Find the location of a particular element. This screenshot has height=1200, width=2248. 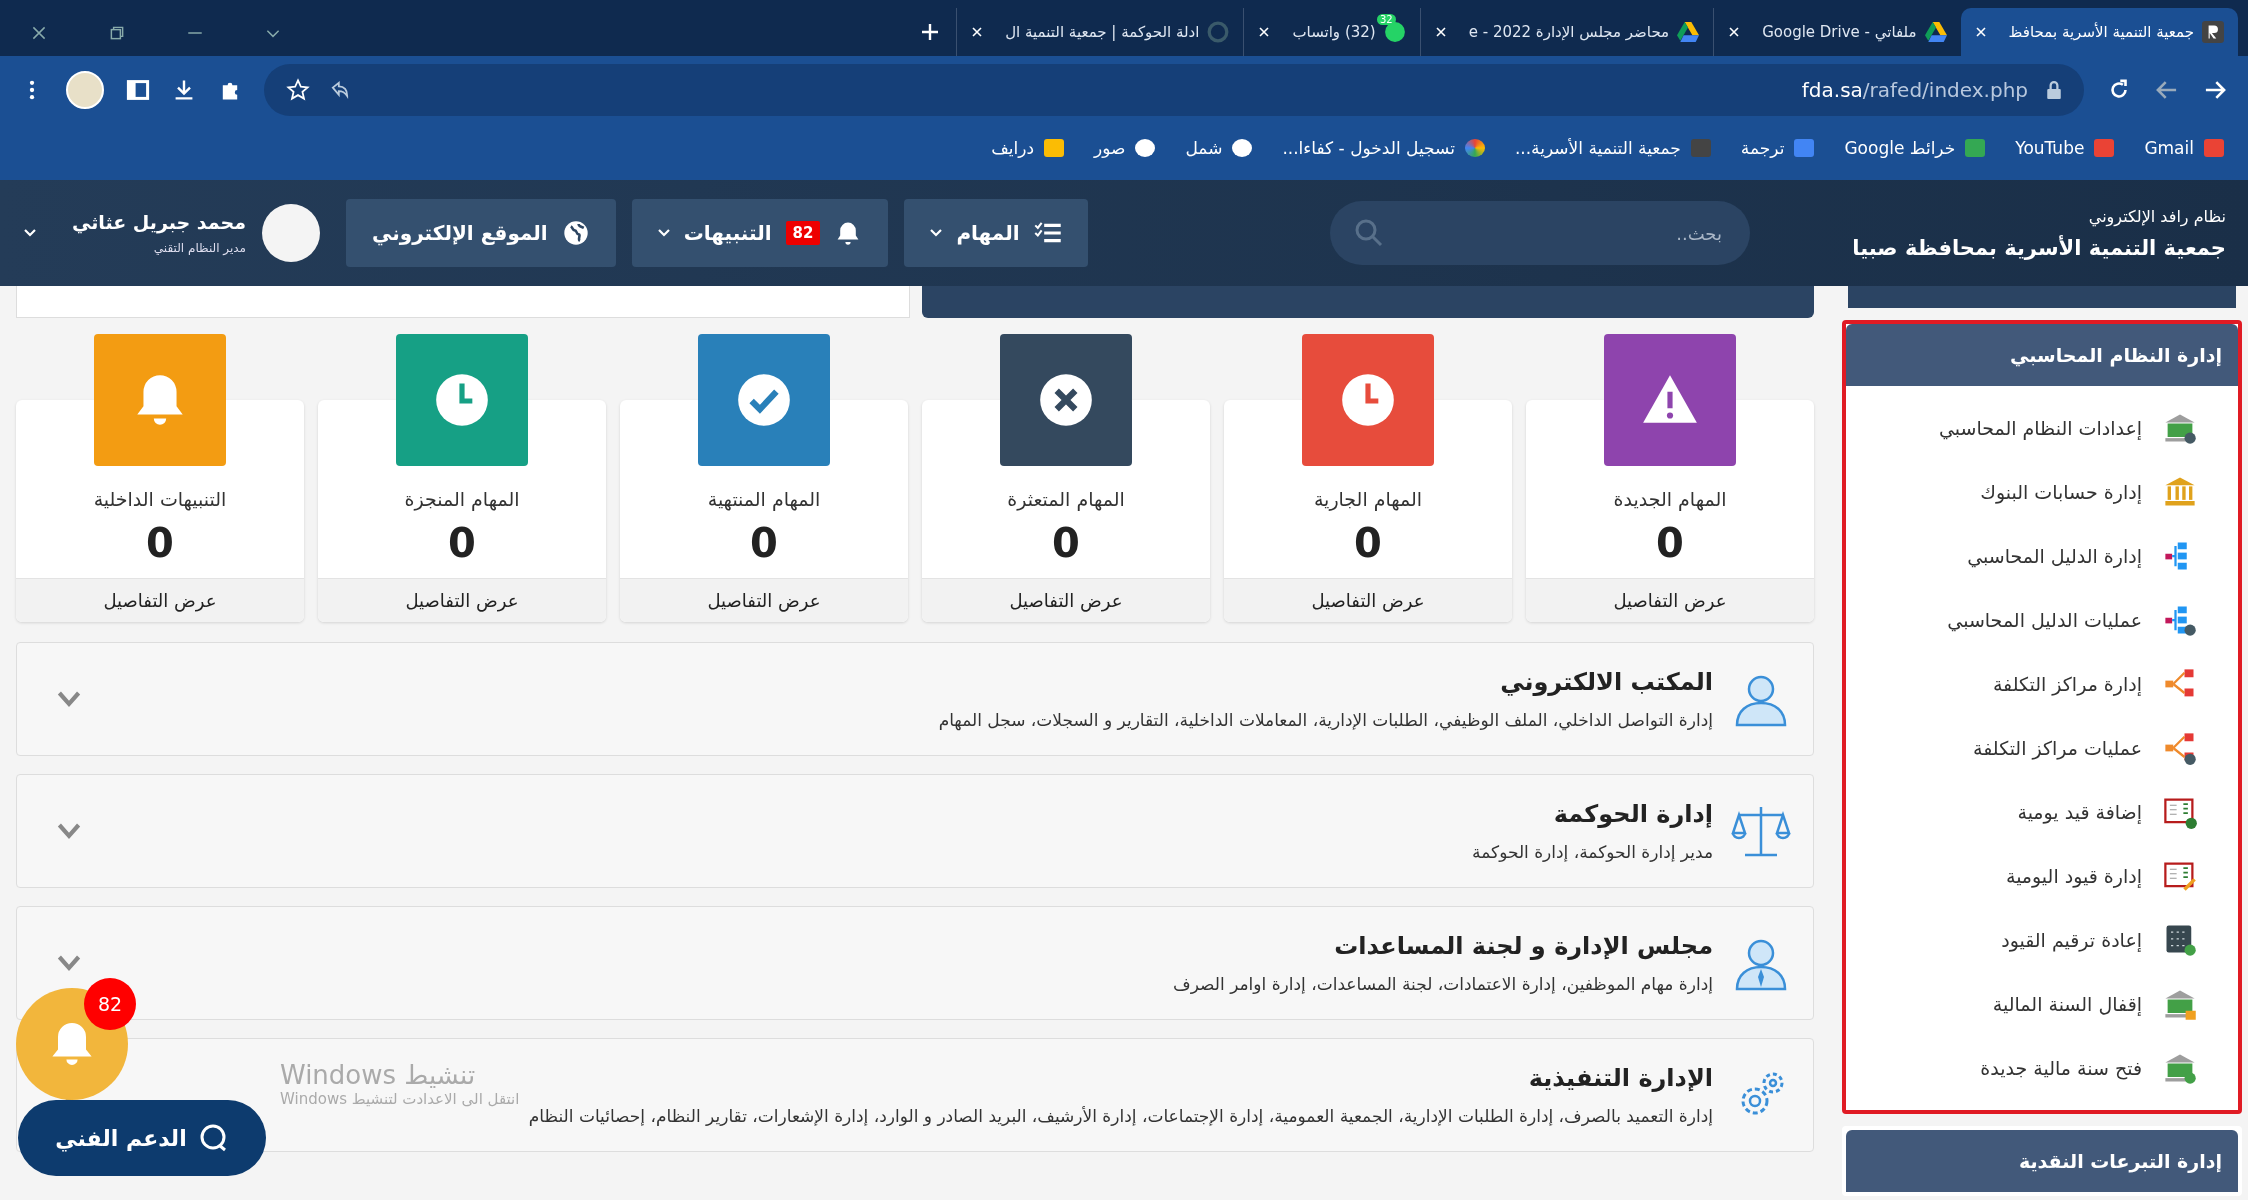

user-name: محمد جبريل عثاثي is located at coordinates (159, 222).